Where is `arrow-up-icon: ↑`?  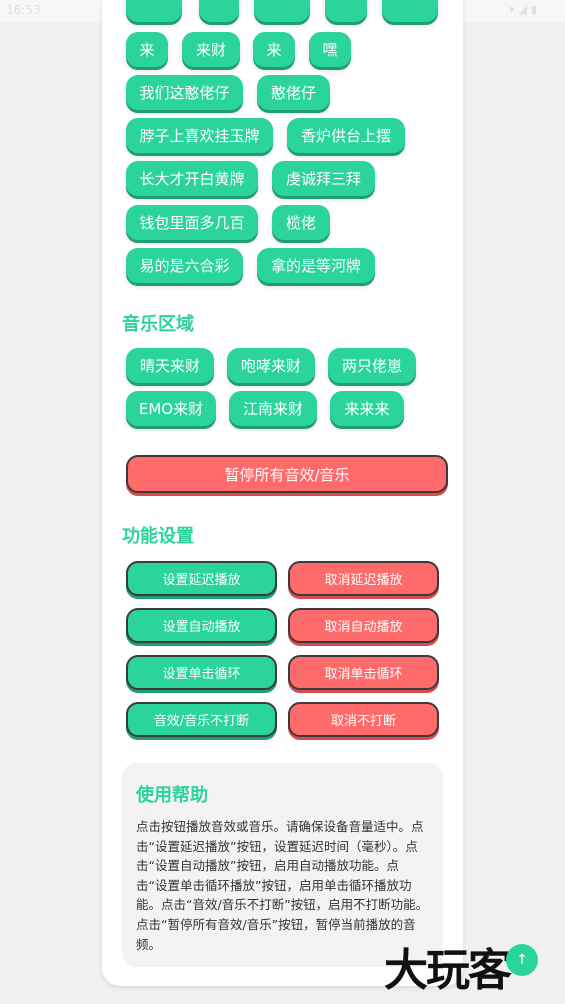
arrow-up-icon: ↑ is located at coordinates (522, 960).